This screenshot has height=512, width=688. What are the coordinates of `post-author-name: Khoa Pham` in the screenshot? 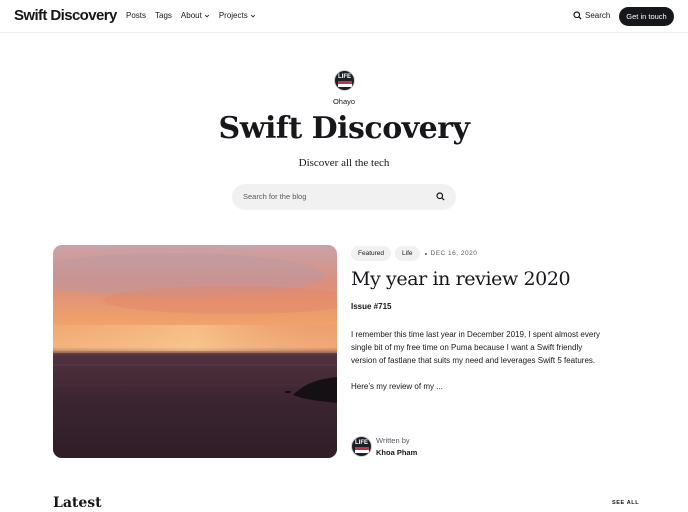 It's located at (396, 452).